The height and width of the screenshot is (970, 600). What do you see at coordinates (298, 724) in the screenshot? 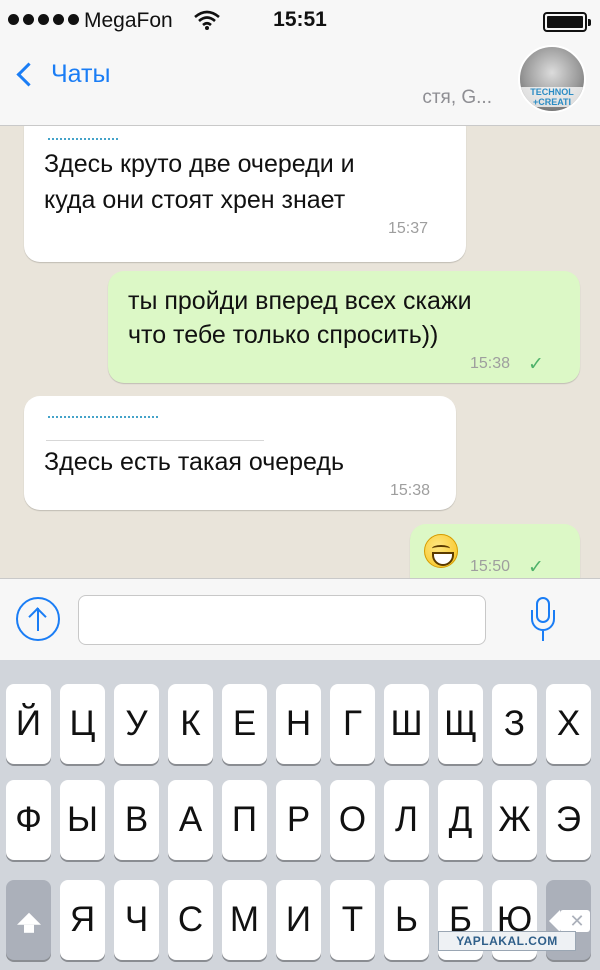
I see `key-letter: Н` at bounding box center [298, 724].